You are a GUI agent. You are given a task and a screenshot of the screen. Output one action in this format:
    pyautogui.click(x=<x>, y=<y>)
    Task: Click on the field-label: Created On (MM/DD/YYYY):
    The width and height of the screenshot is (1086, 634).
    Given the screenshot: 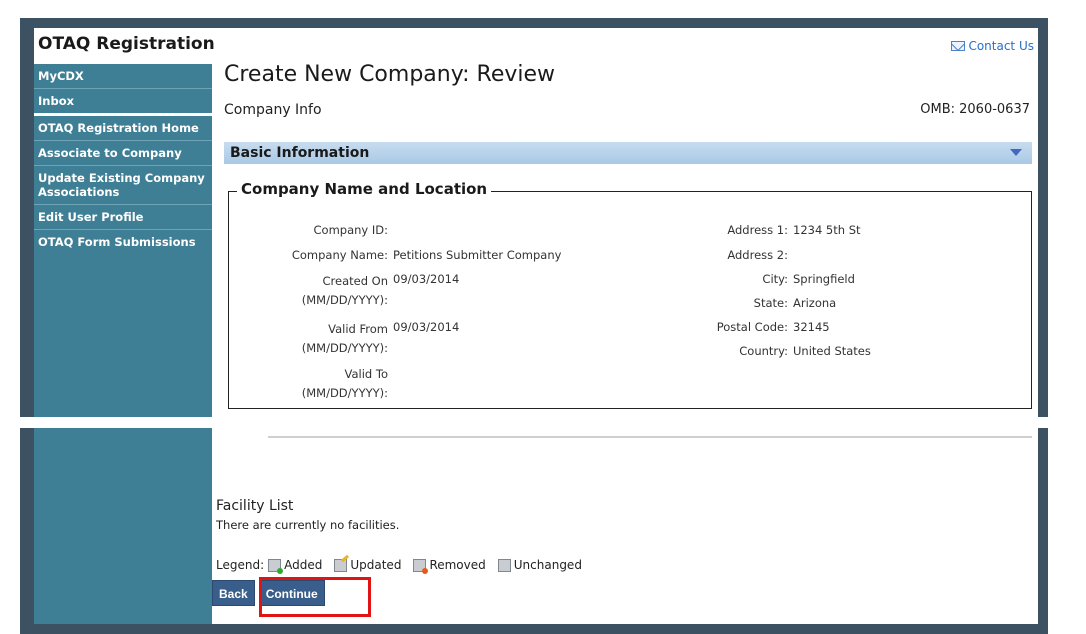 What is the action you would take?
    pyautogui.click(x=318, y=291)
    